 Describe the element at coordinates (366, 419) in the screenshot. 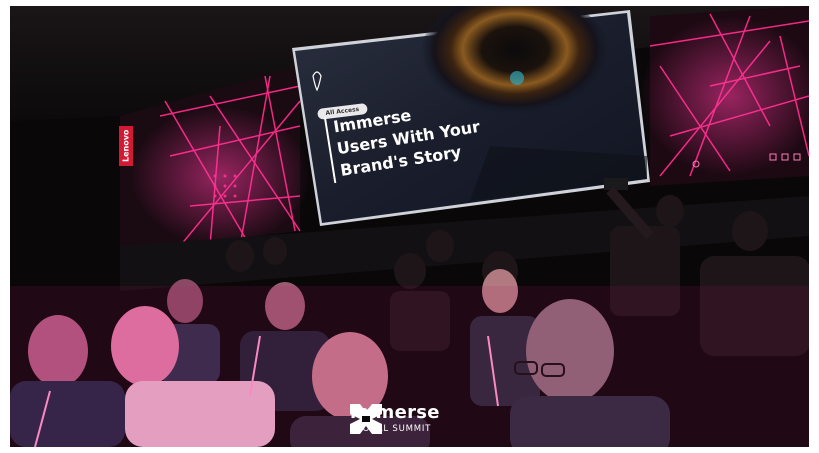

I see `brand-logo-icon` at that location.